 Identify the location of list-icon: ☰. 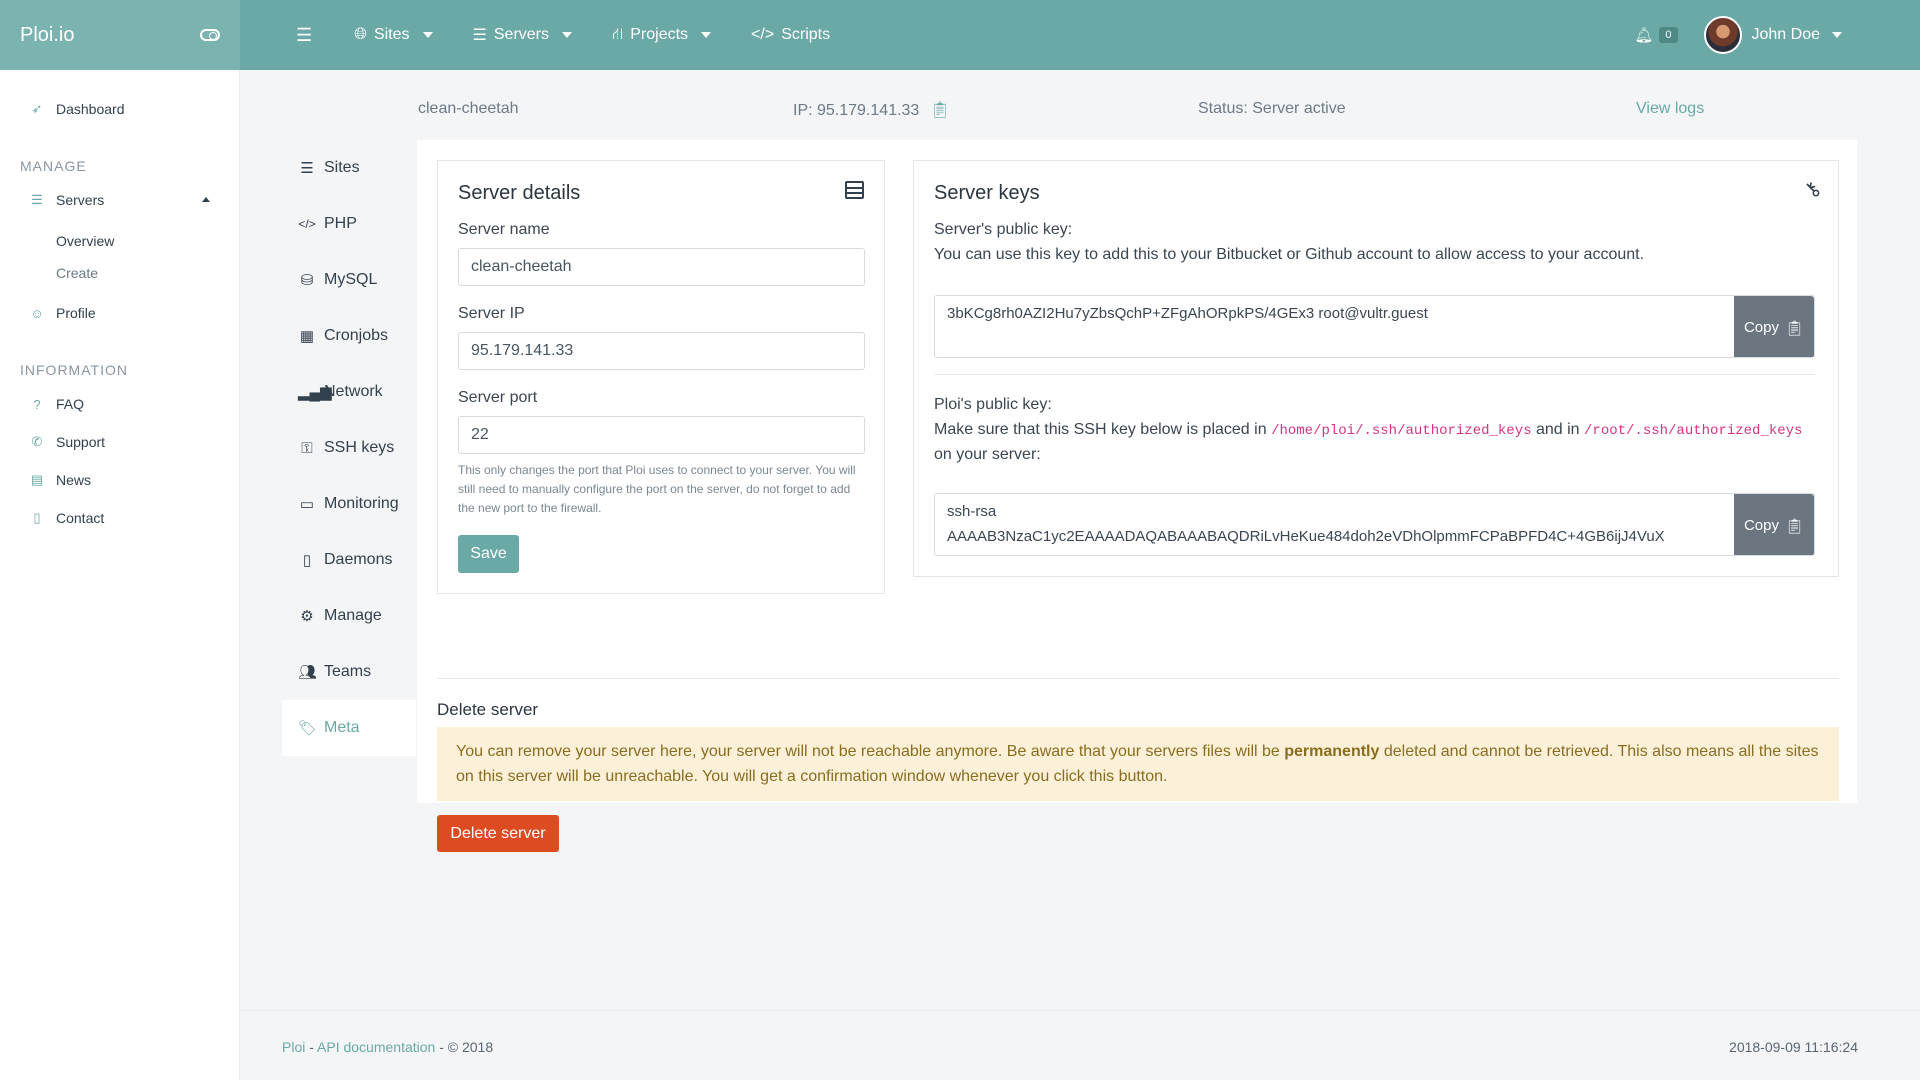
(307, 168).